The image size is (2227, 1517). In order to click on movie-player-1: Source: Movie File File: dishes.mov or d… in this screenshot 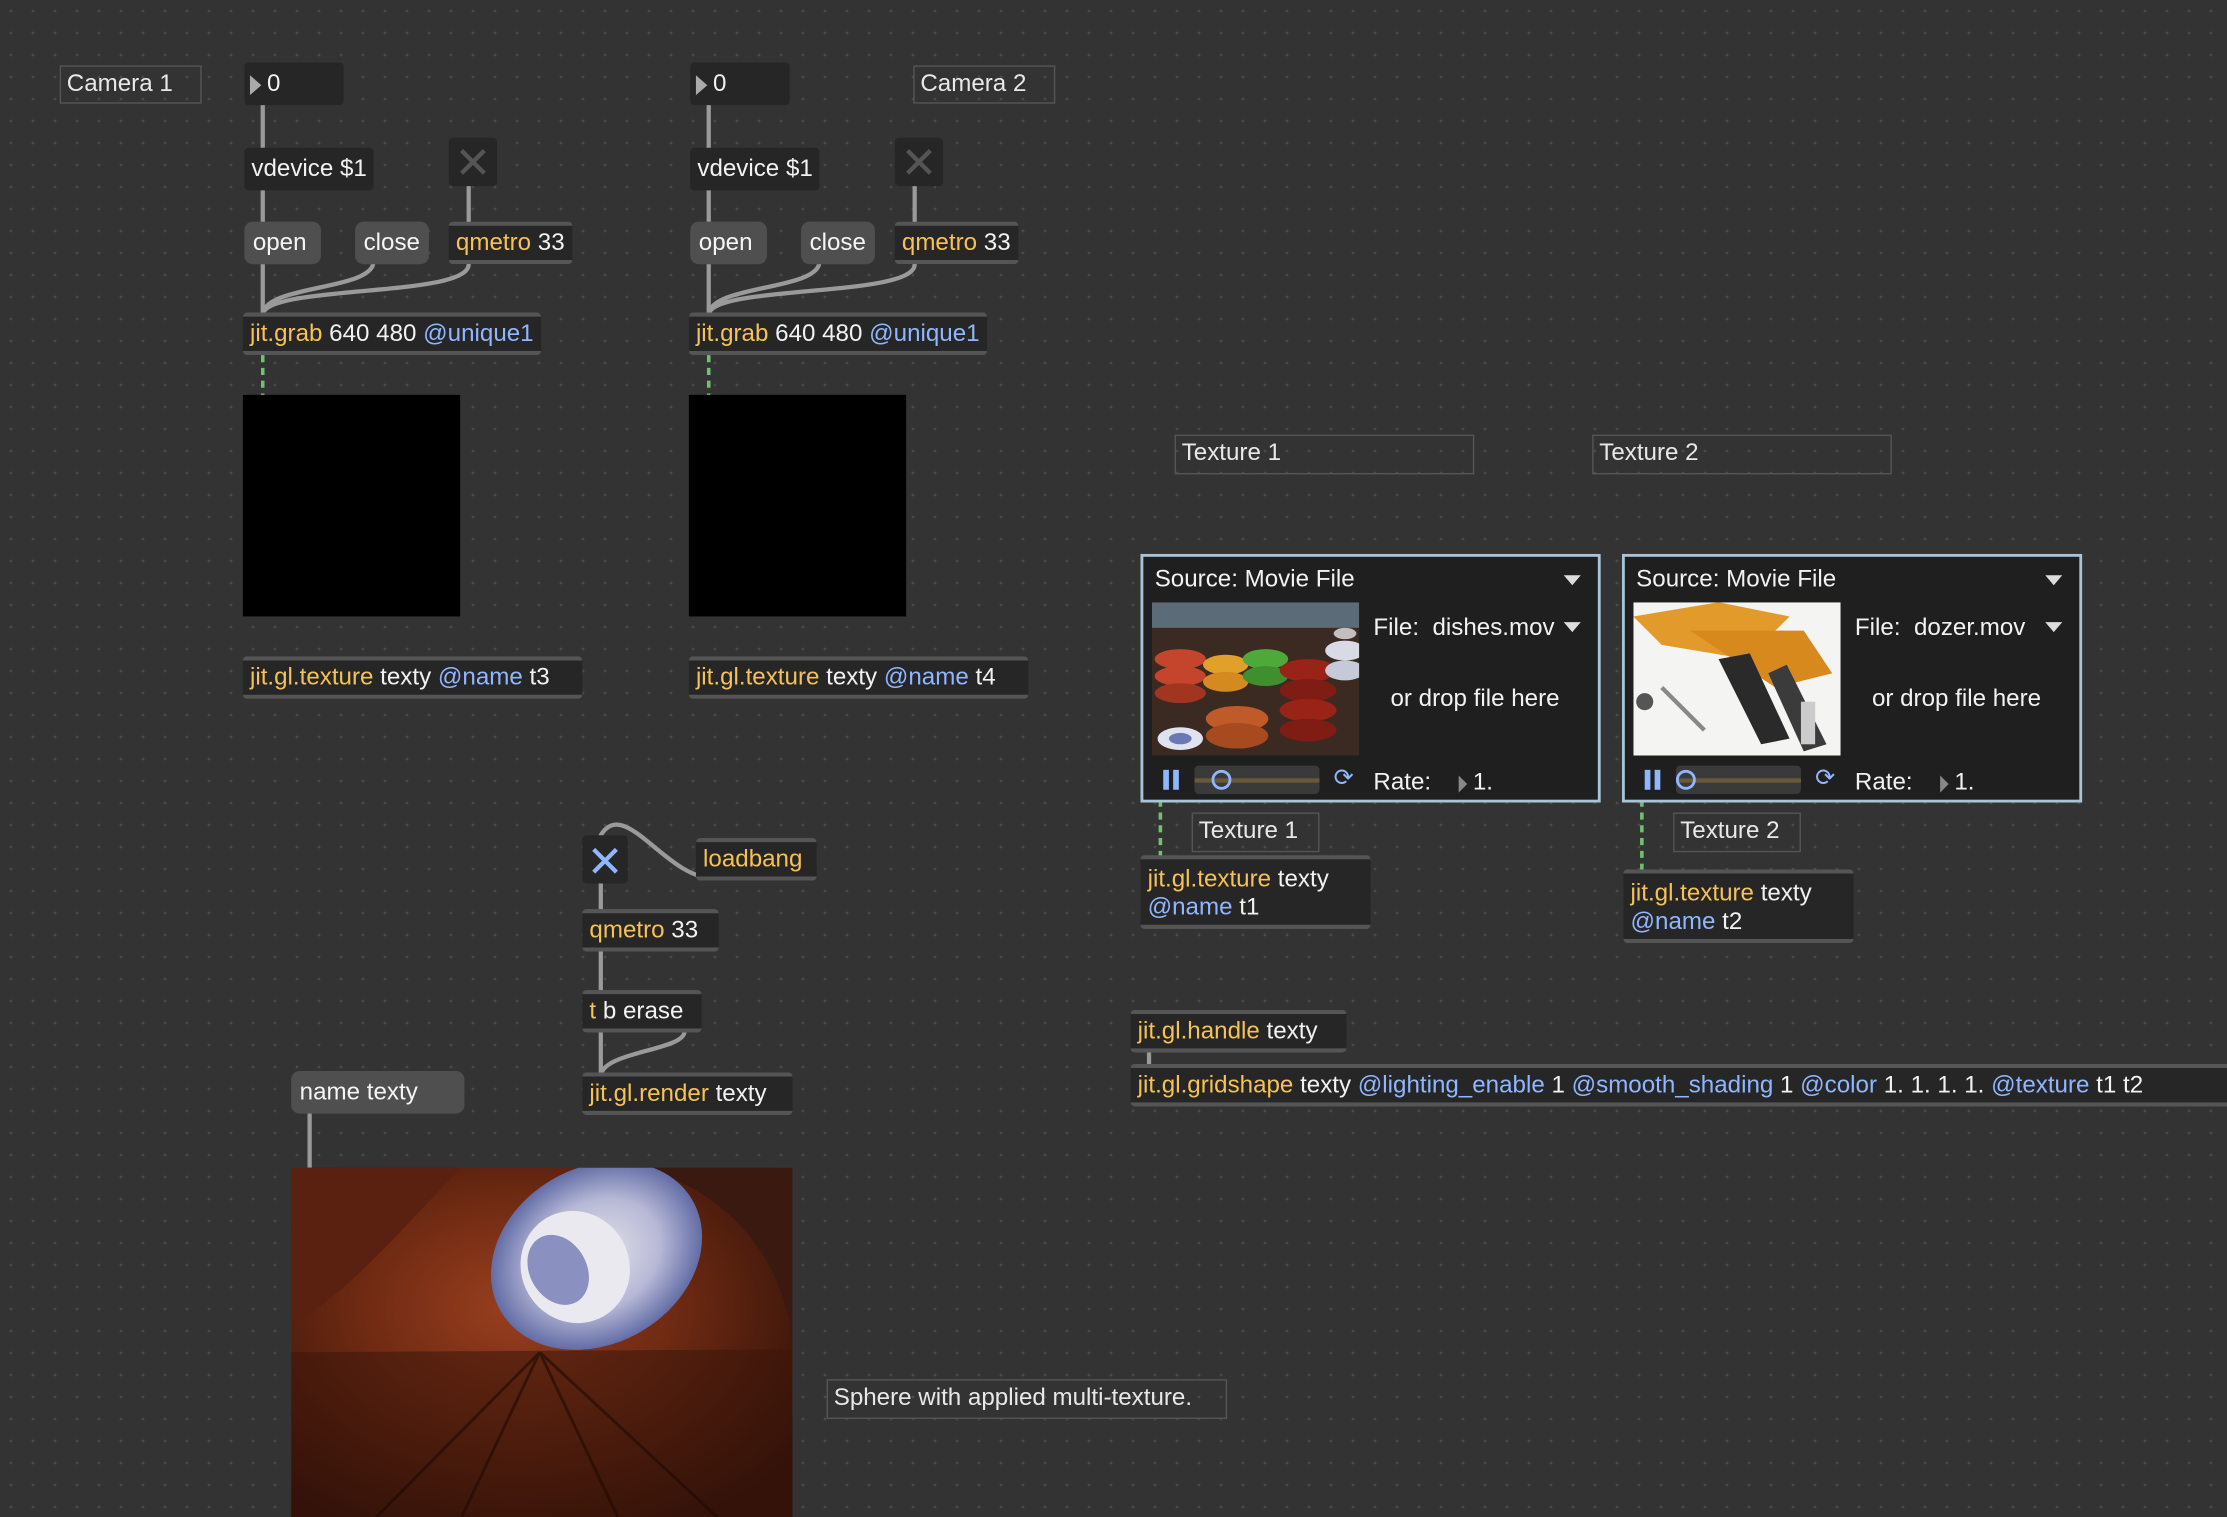, I will do `click(1370, 678)`.